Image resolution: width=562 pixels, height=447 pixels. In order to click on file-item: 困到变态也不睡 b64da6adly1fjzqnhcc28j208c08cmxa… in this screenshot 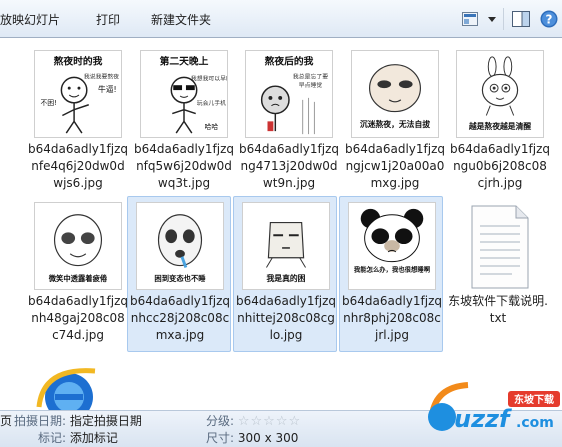, I will do `click(179, 274)`.